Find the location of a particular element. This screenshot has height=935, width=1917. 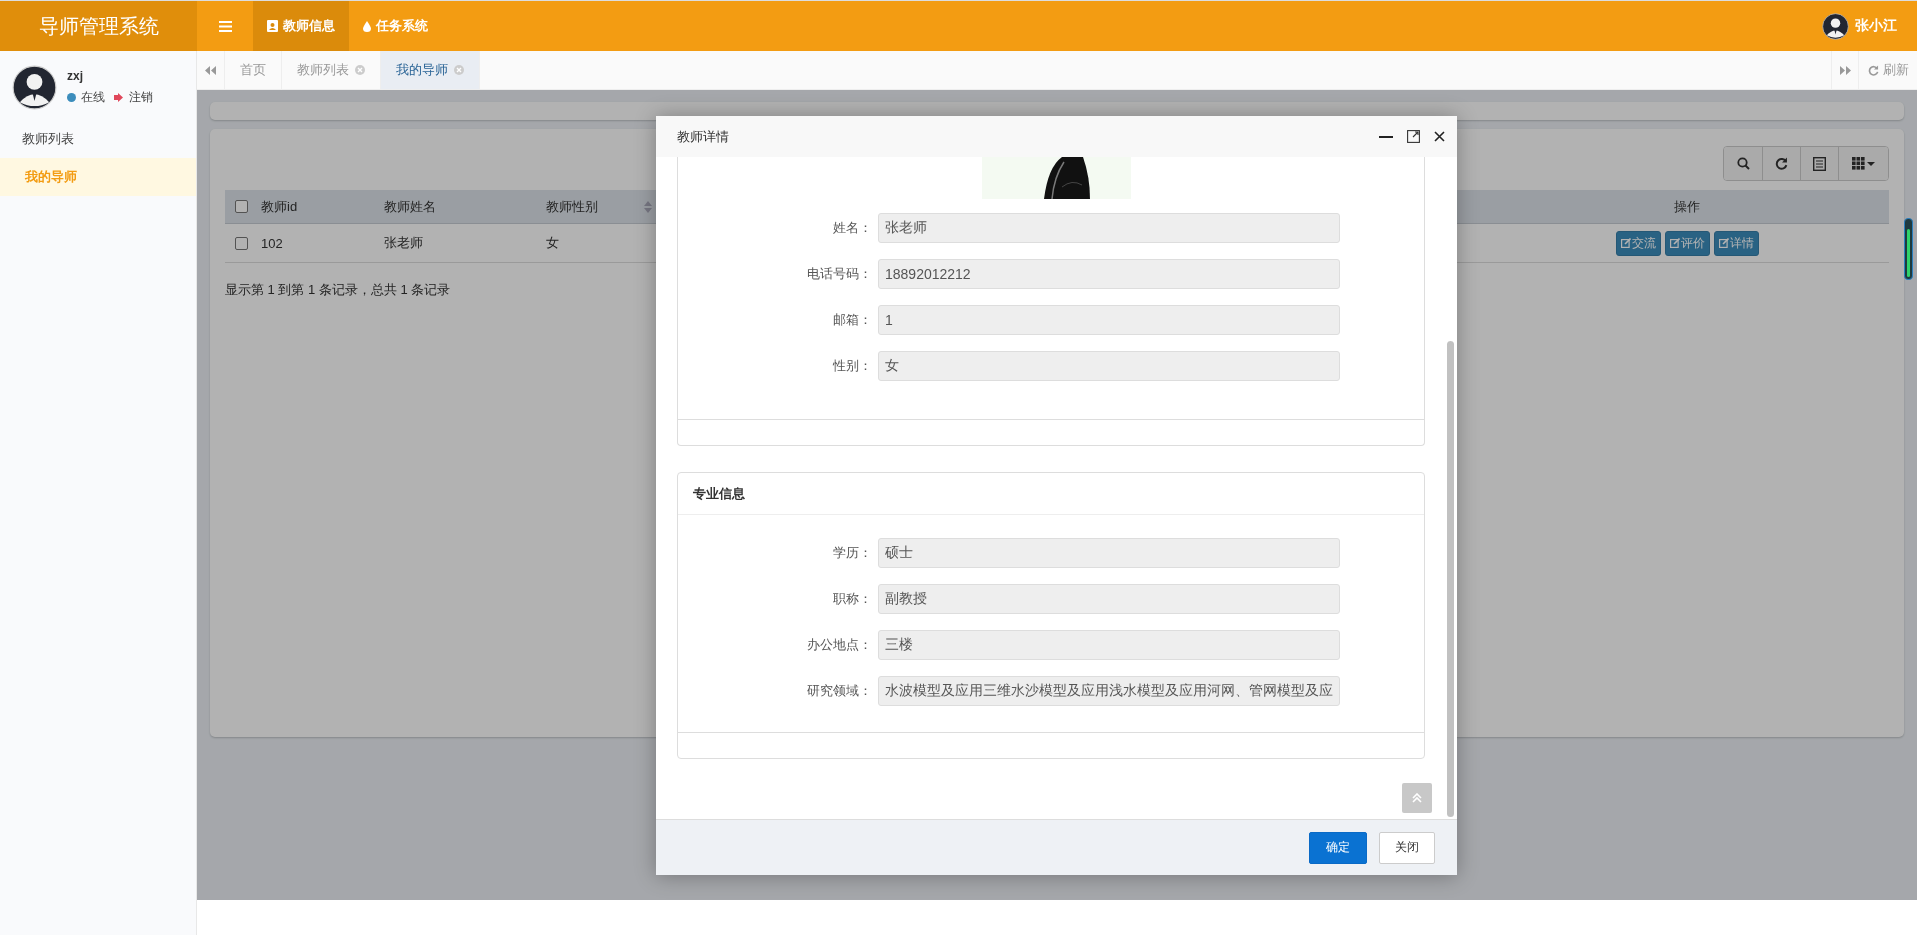

input-field: 1 is located at coordinates (1109, 320).